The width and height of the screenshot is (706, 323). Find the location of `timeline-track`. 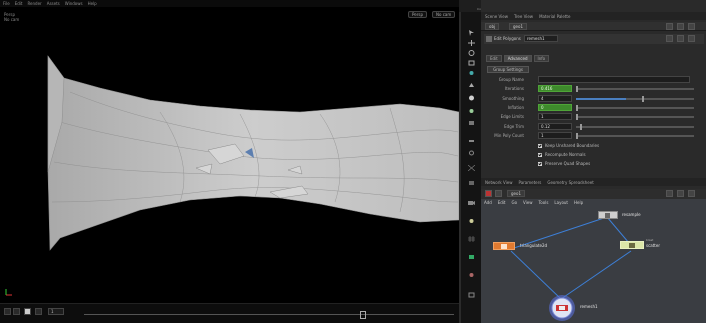

timeline-track is located at coordinates (269, 314).